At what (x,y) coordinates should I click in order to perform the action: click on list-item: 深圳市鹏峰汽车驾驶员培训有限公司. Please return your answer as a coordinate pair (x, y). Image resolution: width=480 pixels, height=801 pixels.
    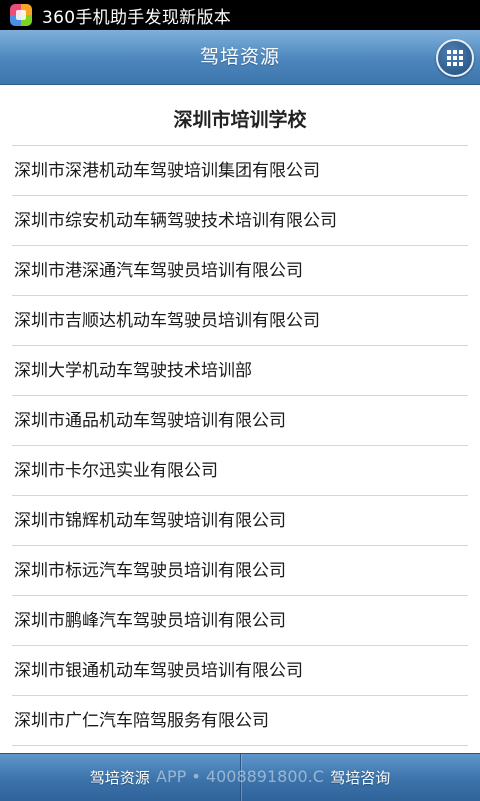
    Looking at the image, I should click on (240, 621).